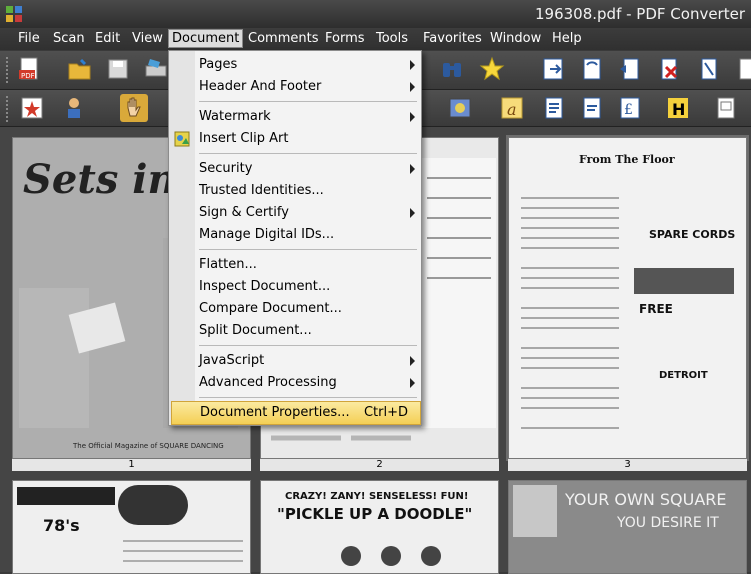 The width and height of the screenshot is (751, 574). I want to click on svg-text: PDF, so click(28, 76).